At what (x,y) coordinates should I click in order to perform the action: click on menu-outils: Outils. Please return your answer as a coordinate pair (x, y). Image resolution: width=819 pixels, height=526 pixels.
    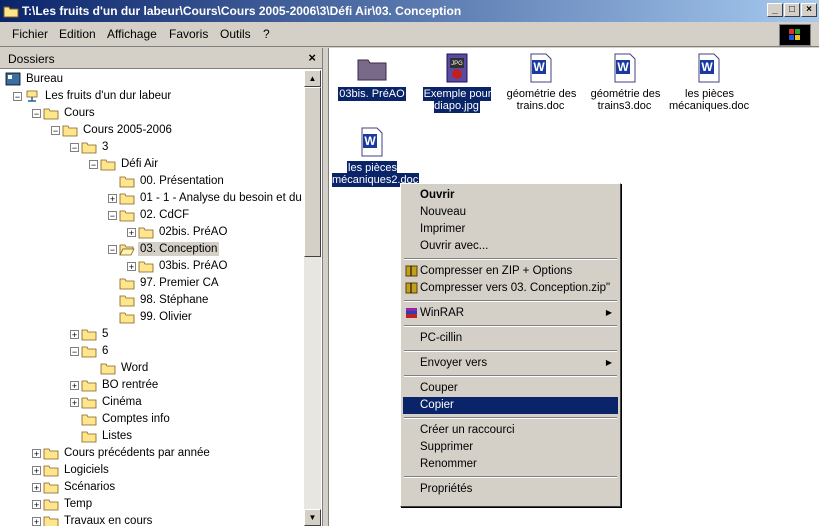
    Looking at the image, I should click on (235, 34).